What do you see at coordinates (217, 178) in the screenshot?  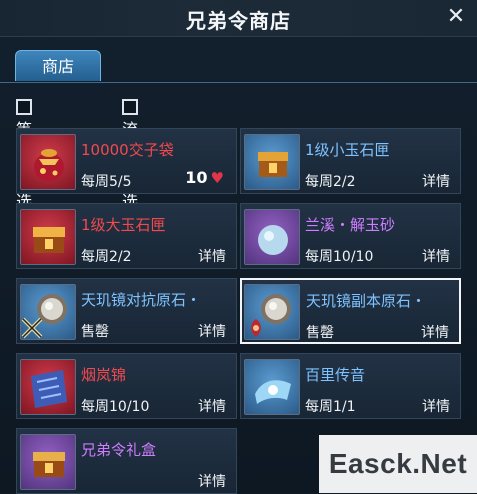 I see `currency-icon: ♥` at bounding box center [217, 178].